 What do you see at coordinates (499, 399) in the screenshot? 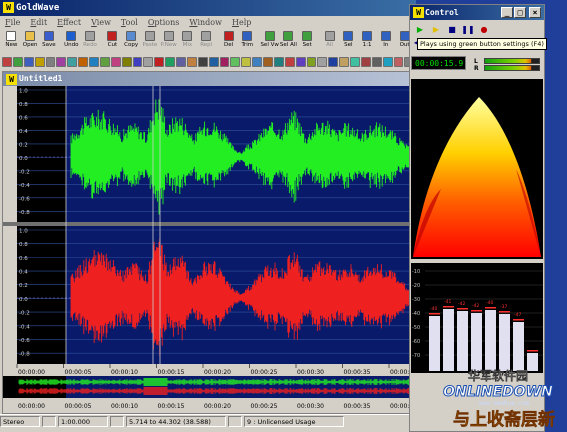
I see `onlinedown-watermark-logo: 华军软件园 ONLINEDOWN www.newhua.com 与上收斋层新` at bounding box center [499, 399].